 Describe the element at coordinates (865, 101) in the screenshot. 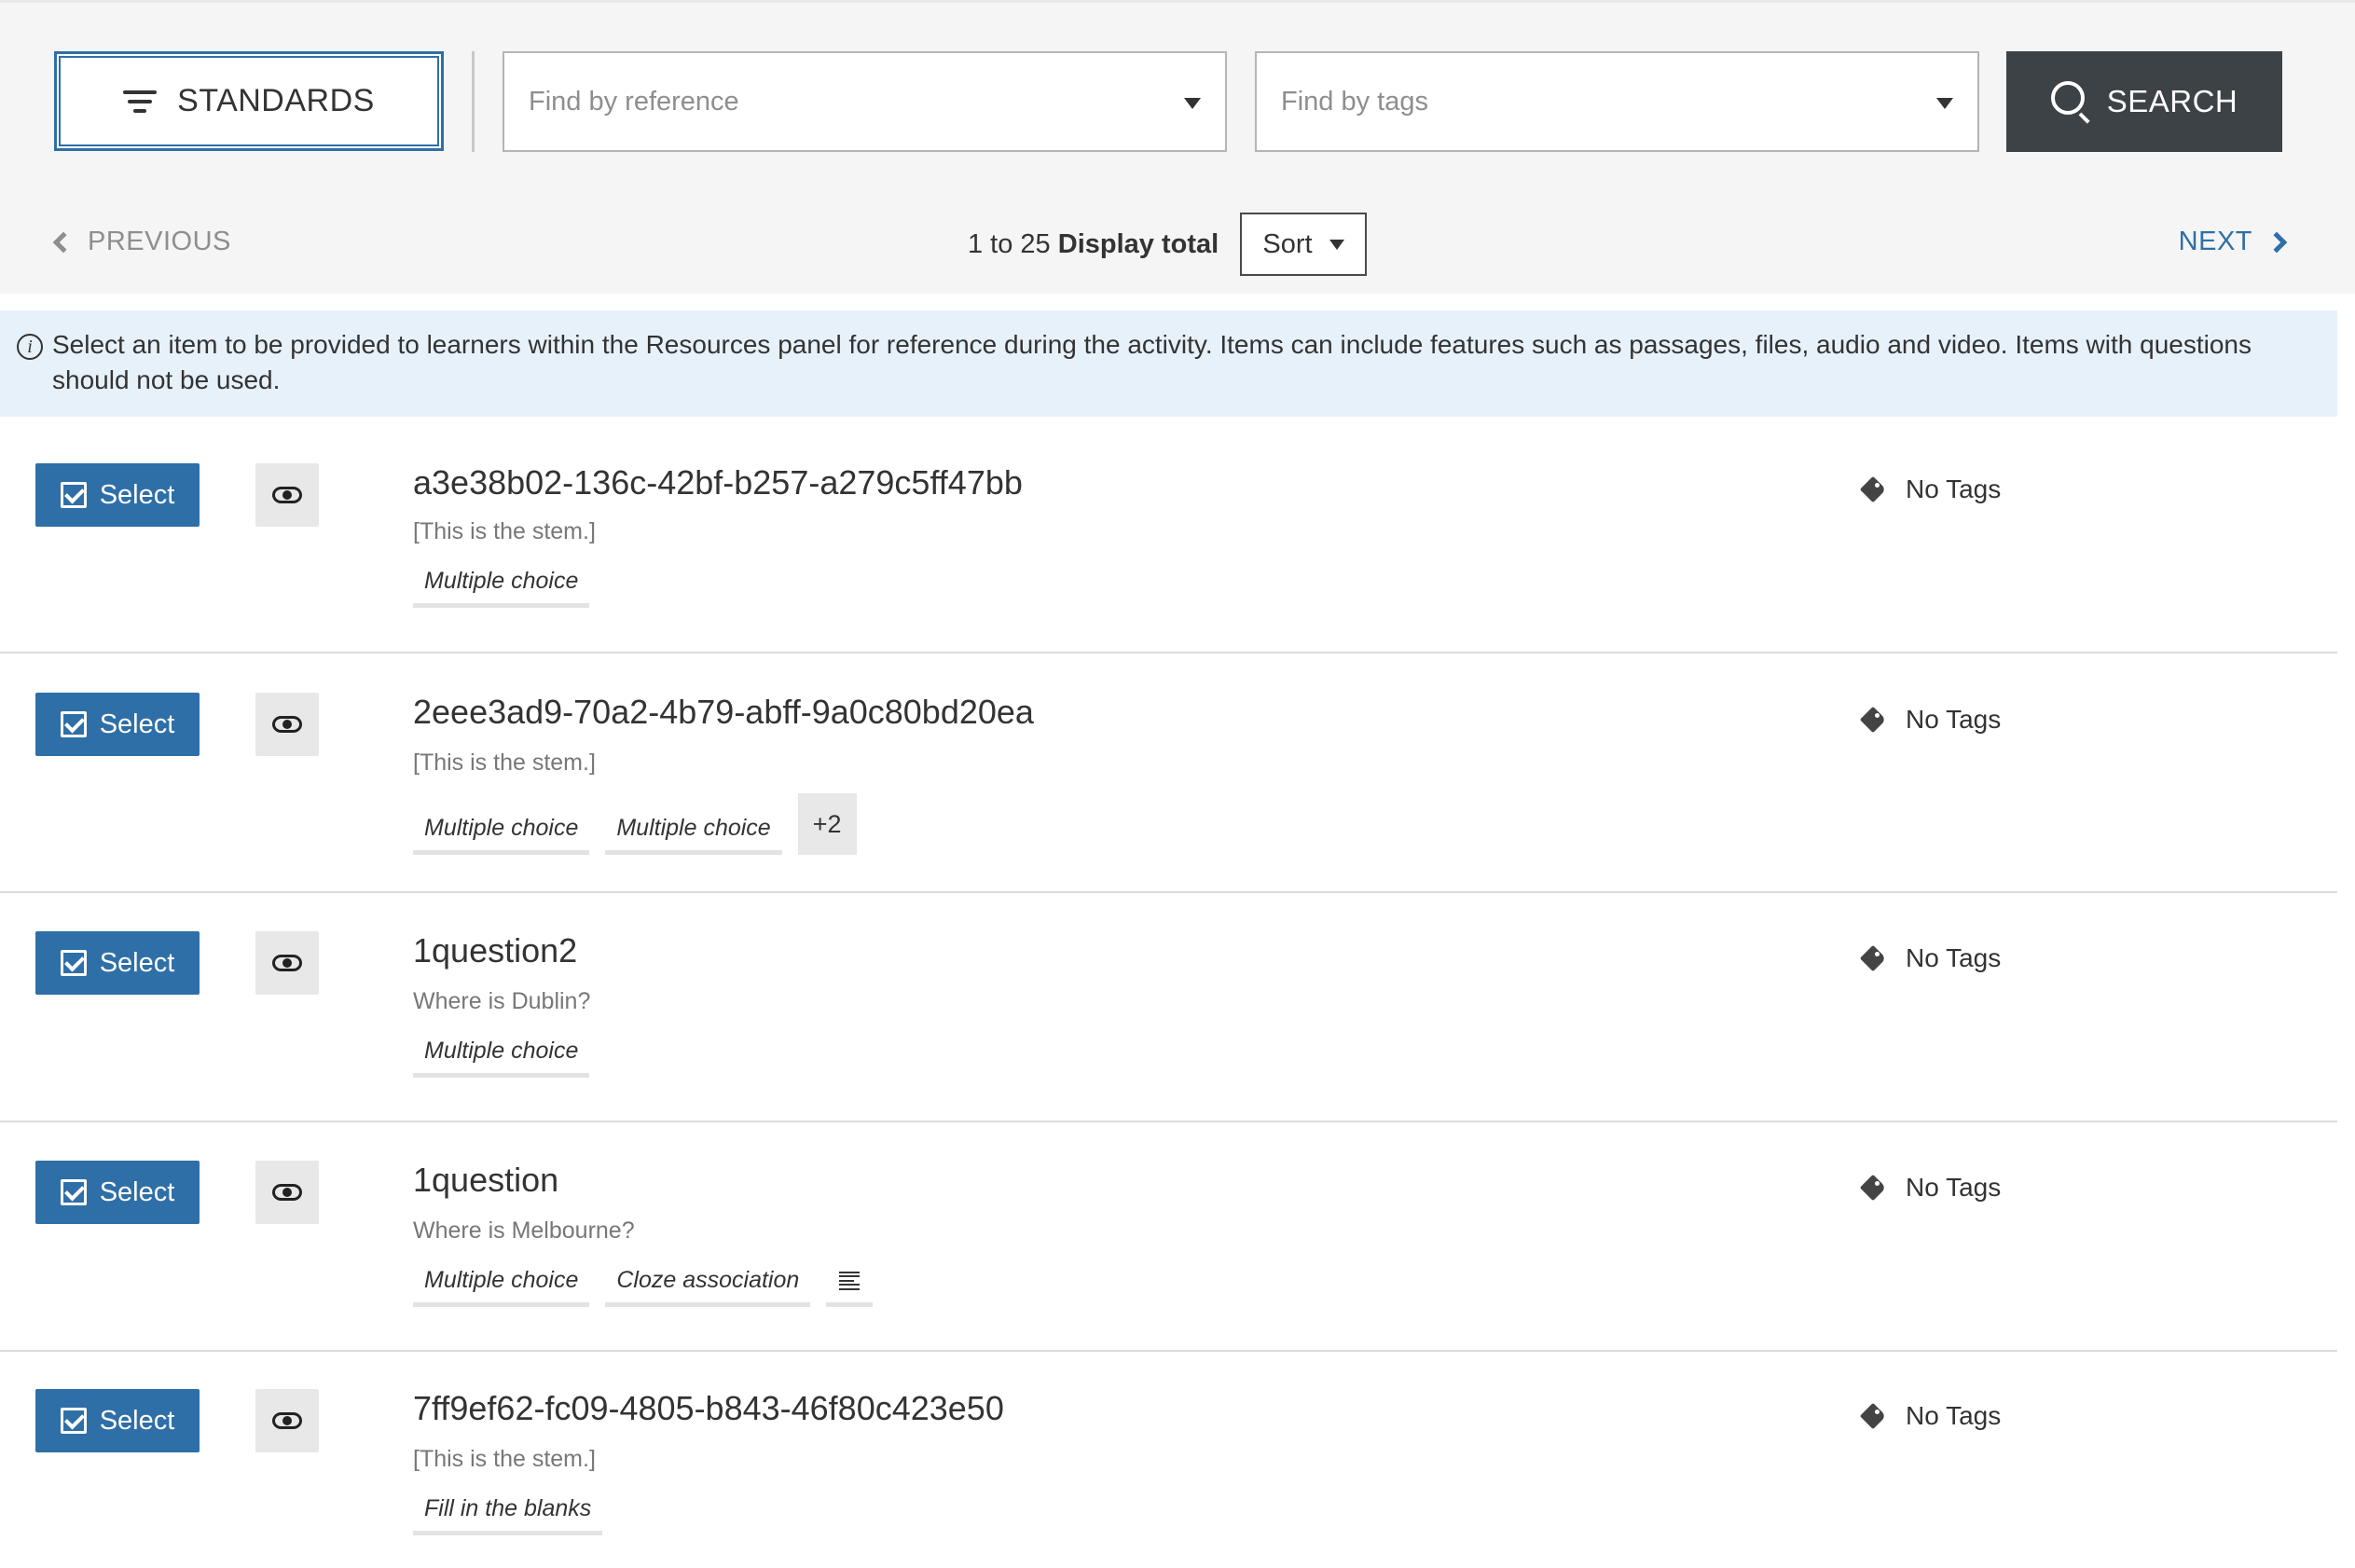

I see `find-by-reference-dropdown: Find by reference` at that location.